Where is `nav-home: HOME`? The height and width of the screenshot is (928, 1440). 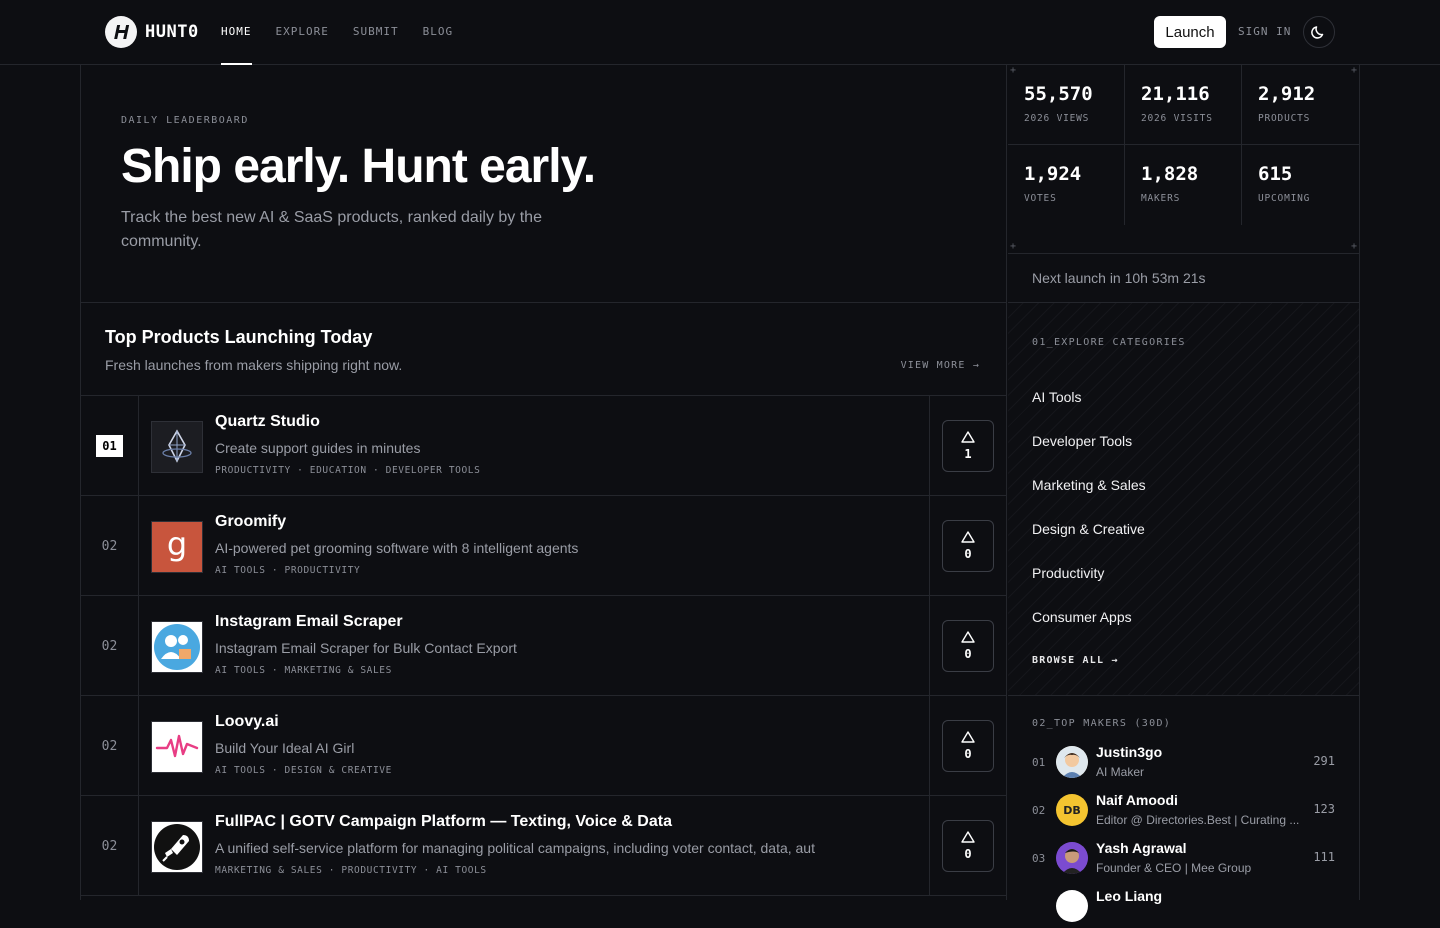 nav-home: HOME is located at coordinates (236, 32).